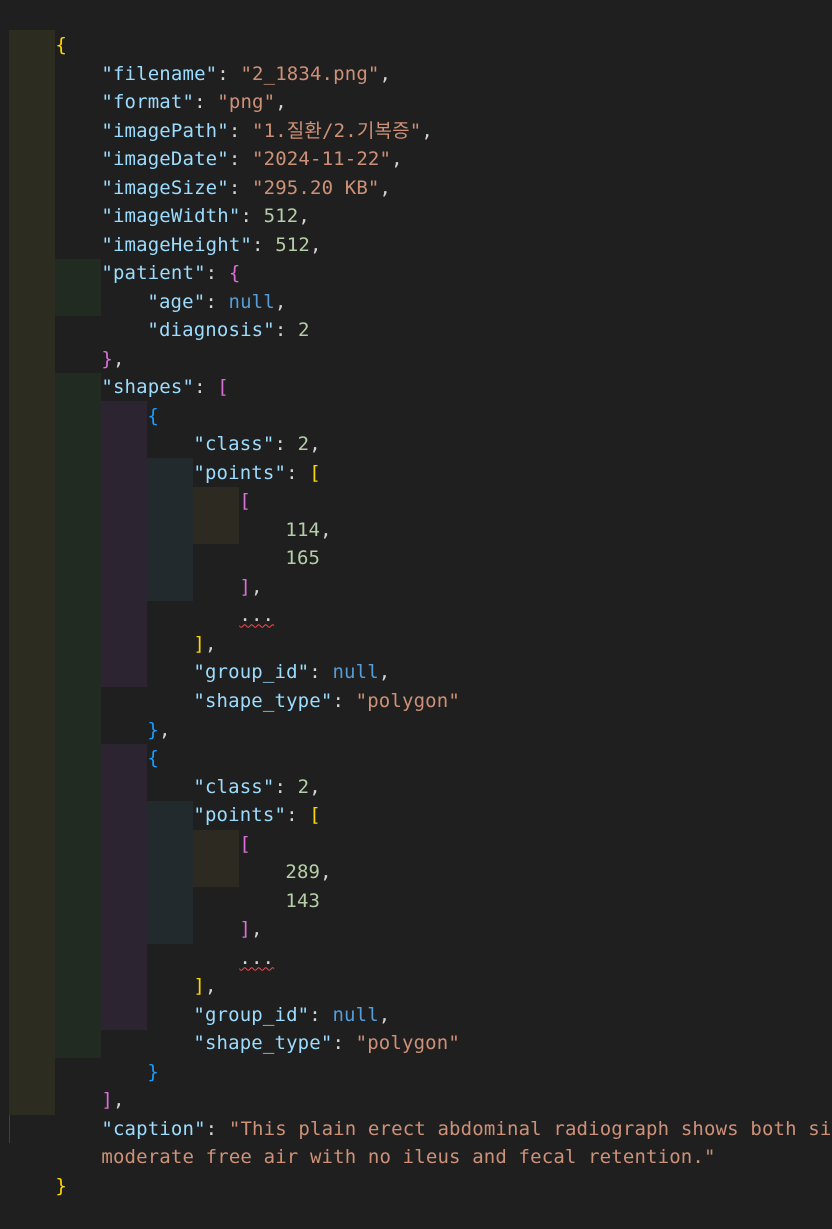 This screenshot has width=832, height=1229. Describe the element at coordinates (303, 557) in the screenshot. I see `json-number-value: 165` at that location.